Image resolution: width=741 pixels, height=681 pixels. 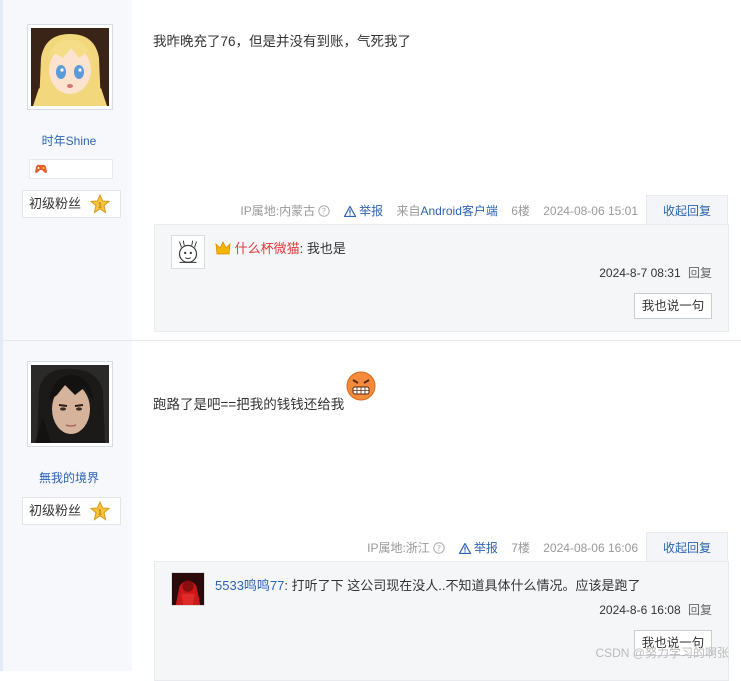 I want to click on crown-icon, so click(x=223, y=248).